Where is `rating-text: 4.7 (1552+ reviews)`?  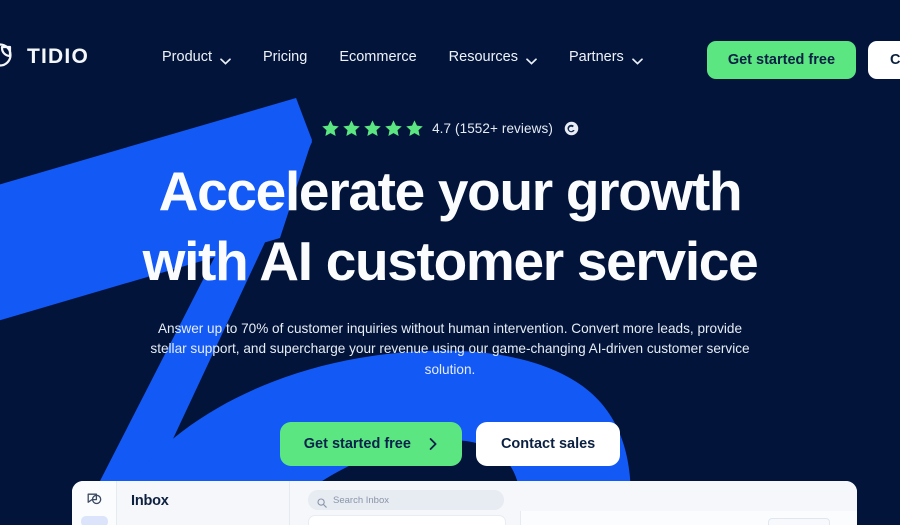
rating-text: 4.7 (1552+ reviews) is located at coordinates (492, 128).